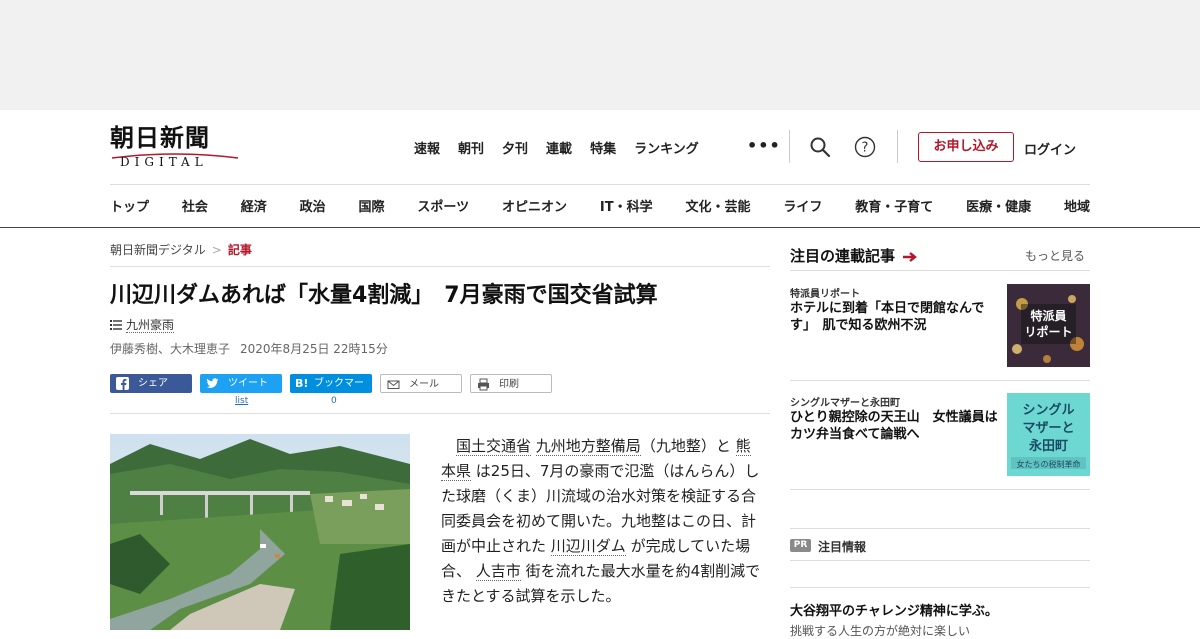 This screenshot has height=639, width=1200. Describe the element at coordinates (842, 547) in the screenshot. I see `pr-section-title: 注目情報` at that location.